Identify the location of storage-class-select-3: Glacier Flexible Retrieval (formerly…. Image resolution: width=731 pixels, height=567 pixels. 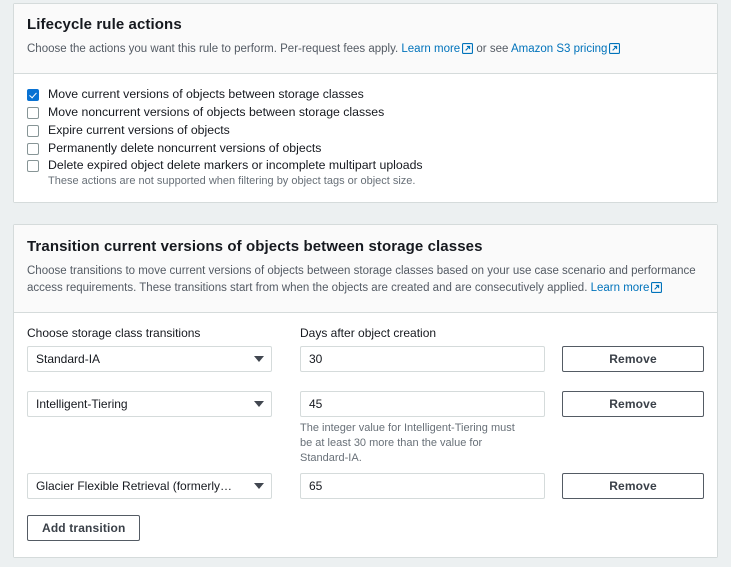
(149, 486).